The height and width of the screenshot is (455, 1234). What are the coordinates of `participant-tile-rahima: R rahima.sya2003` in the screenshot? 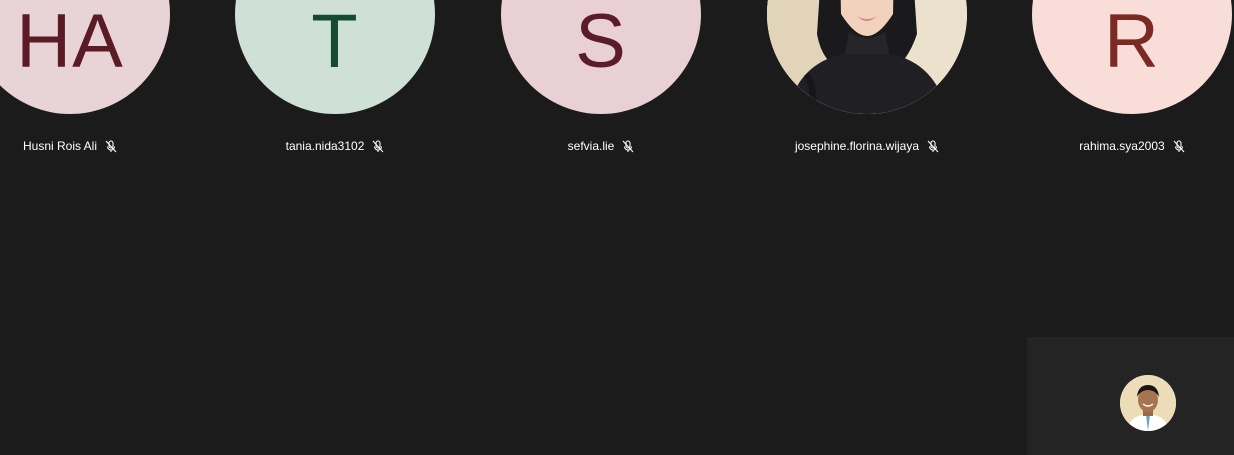 It's located at (1132, 80).